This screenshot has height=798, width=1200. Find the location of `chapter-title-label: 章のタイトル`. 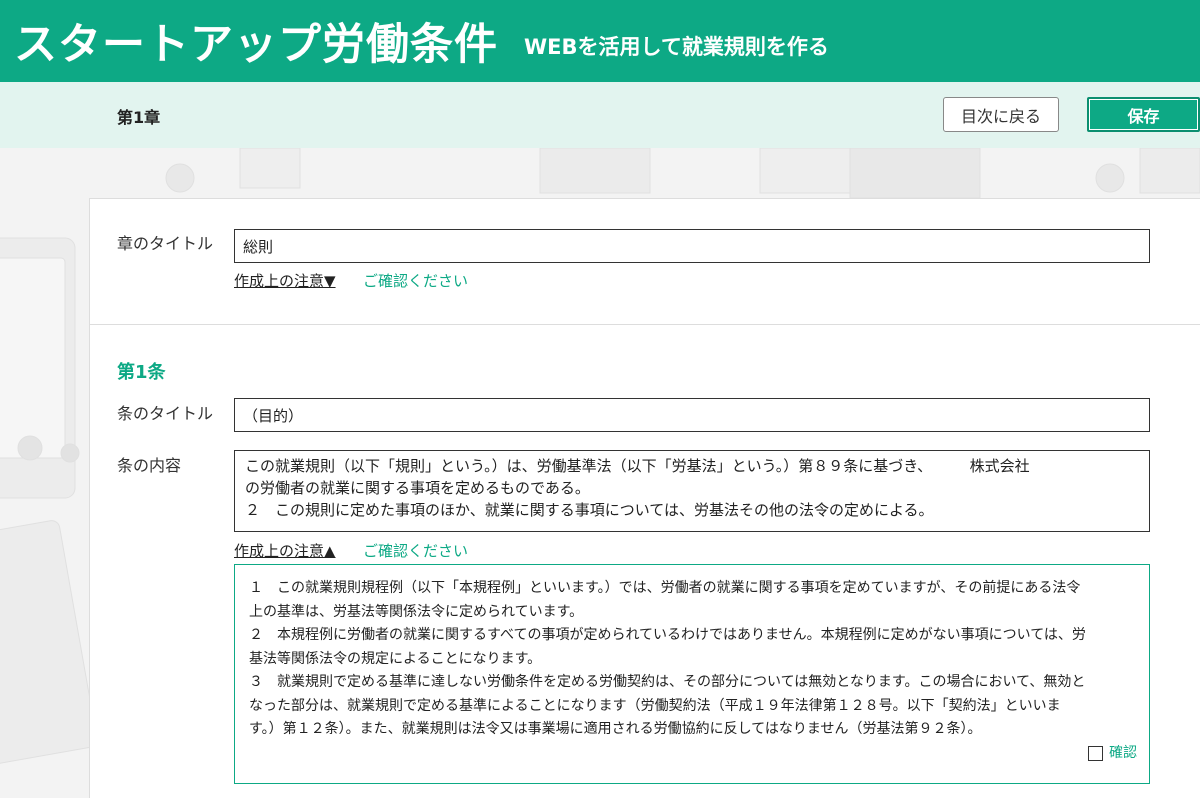

chapter-title-label: 章のタイトル is located at coordinates (165, 243).